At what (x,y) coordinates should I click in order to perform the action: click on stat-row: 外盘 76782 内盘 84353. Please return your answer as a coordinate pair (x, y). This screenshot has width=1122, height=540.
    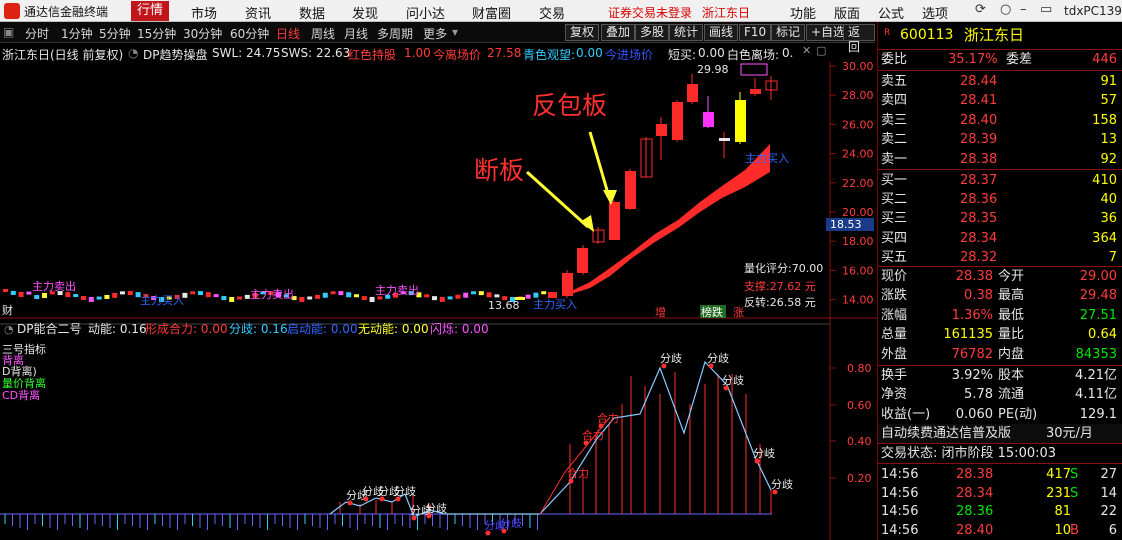
    Looking at the image, I should click on (1000, 354).